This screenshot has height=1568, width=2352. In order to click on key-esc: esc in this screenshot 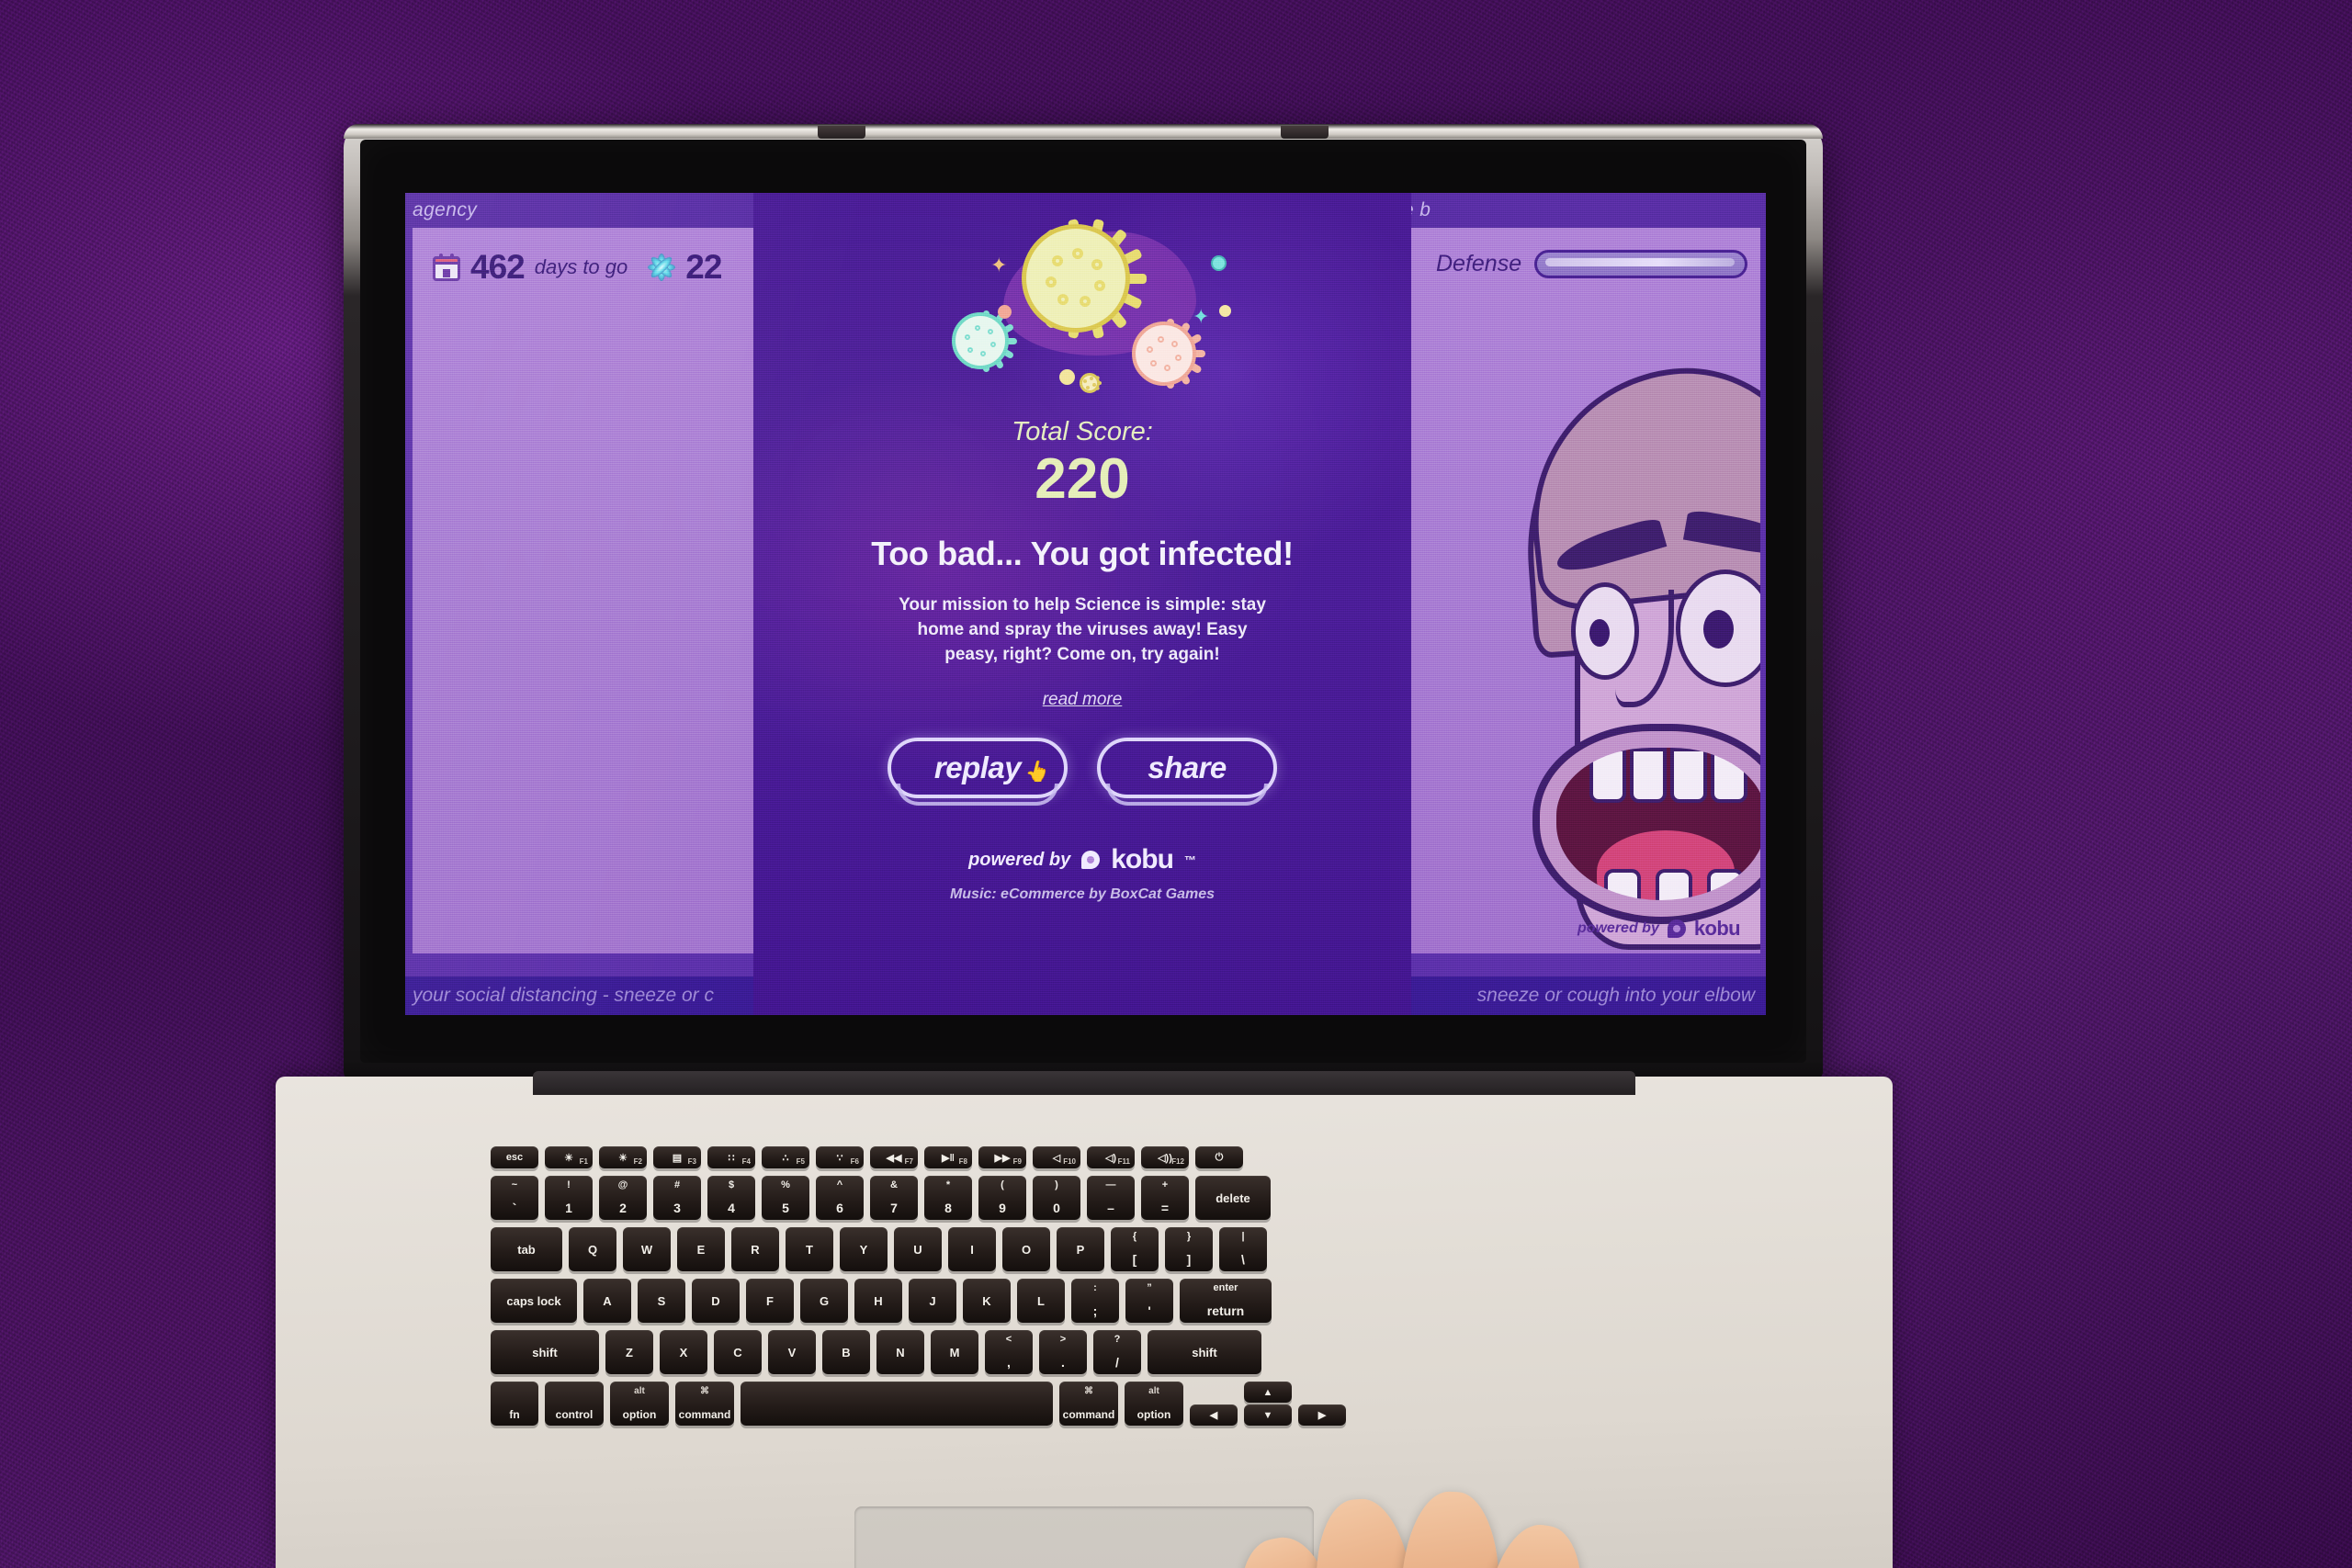, I will do `click(514, 1157)`.